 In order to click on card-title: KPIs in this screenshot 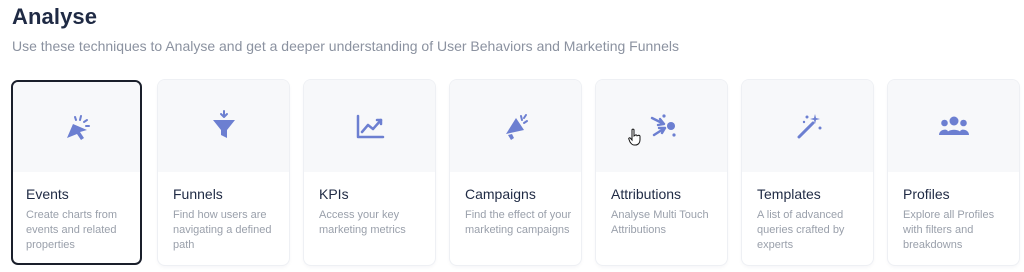, I will do `click(334, 194)`.